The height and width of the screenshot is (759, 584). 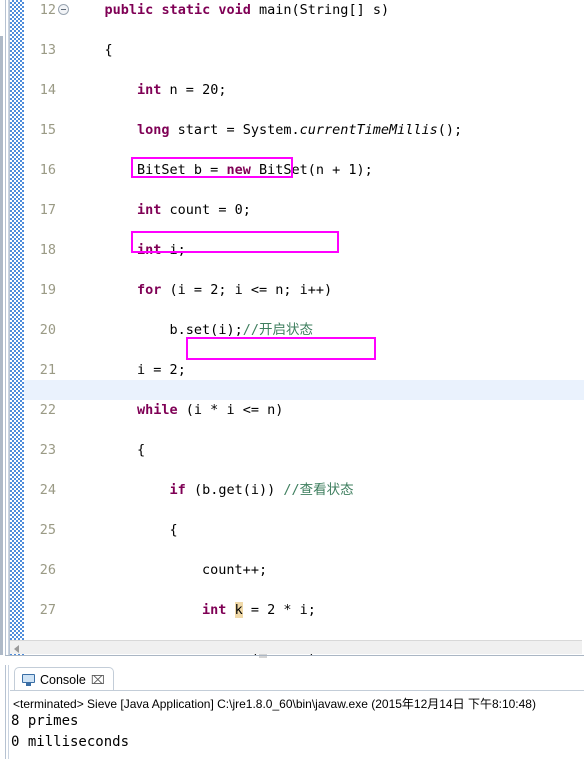 I want to click on code-line: 21 i = 2;, so click(x=304, y=370).